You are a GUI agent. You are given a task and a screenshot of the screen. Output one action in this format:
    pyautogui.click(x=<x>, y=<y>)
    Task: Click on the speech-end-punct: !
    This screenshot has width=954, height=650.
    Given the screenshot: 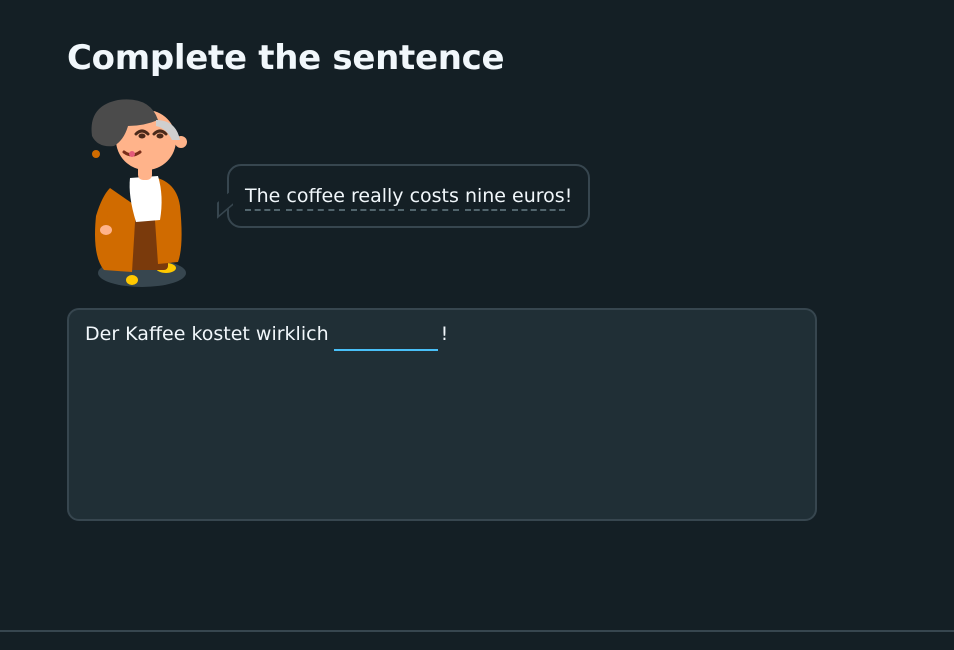 What is the action you would take?
    pyautogui.click(x=568, y=196)
    